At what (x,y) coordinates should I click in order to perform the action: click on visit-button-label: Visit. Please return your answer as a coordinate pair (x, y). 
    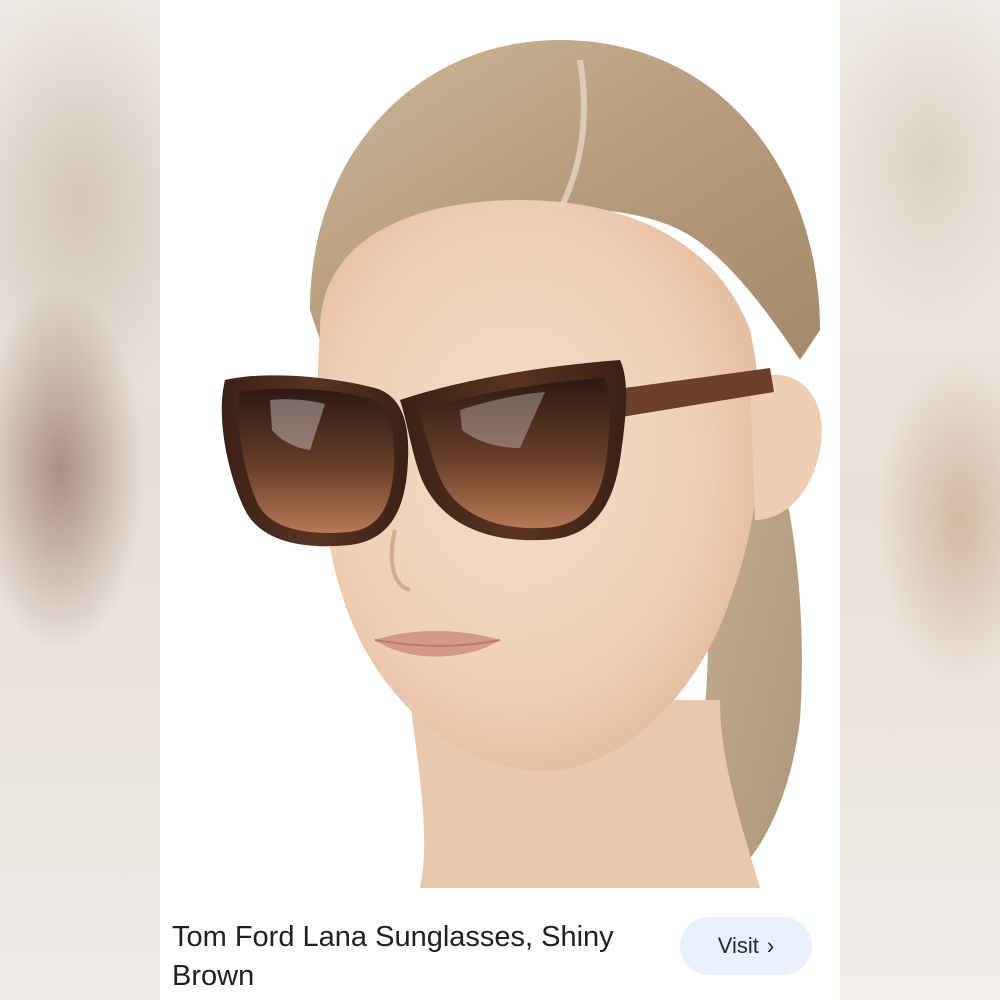
    Looking at the image, I should click on (738, 945).